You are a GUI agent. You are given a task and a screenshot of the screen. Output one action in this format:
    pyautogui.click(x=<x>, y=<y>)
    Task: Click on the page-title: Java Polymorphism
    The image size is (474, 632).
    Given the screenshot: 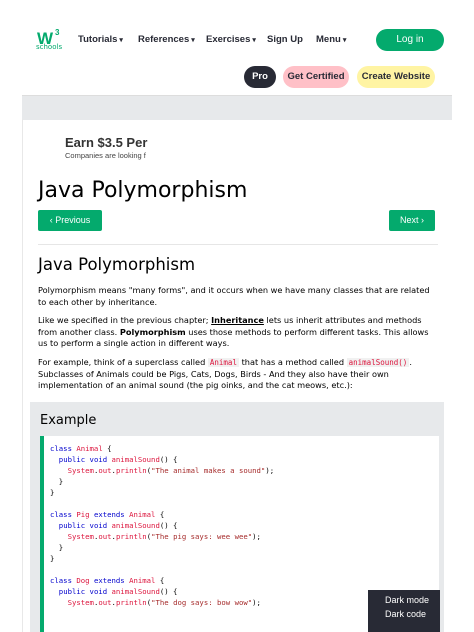 What is the action you would take?
    pyautogui.click(x=143, y=190)
    